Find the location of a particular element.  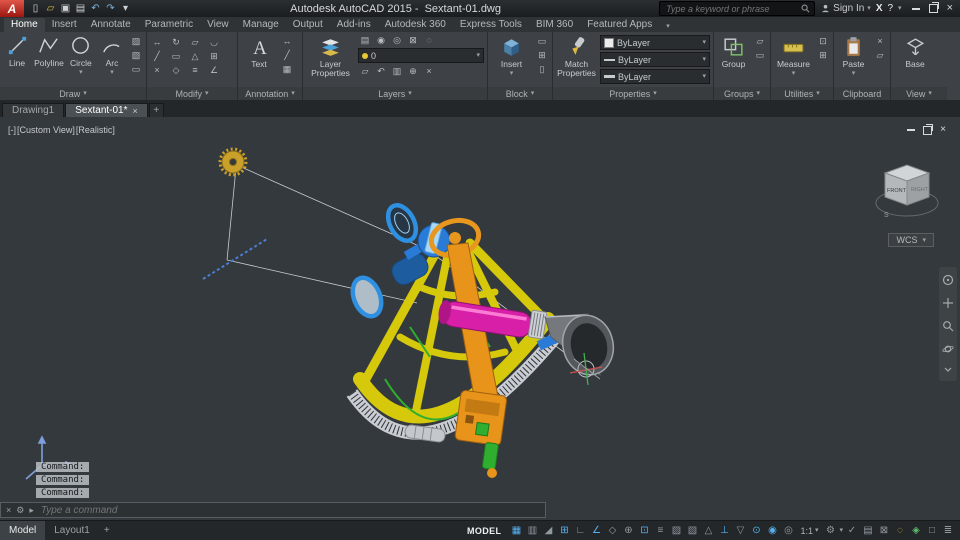

gizmo-icon: ⊙ is located at coordinates (756, 530).